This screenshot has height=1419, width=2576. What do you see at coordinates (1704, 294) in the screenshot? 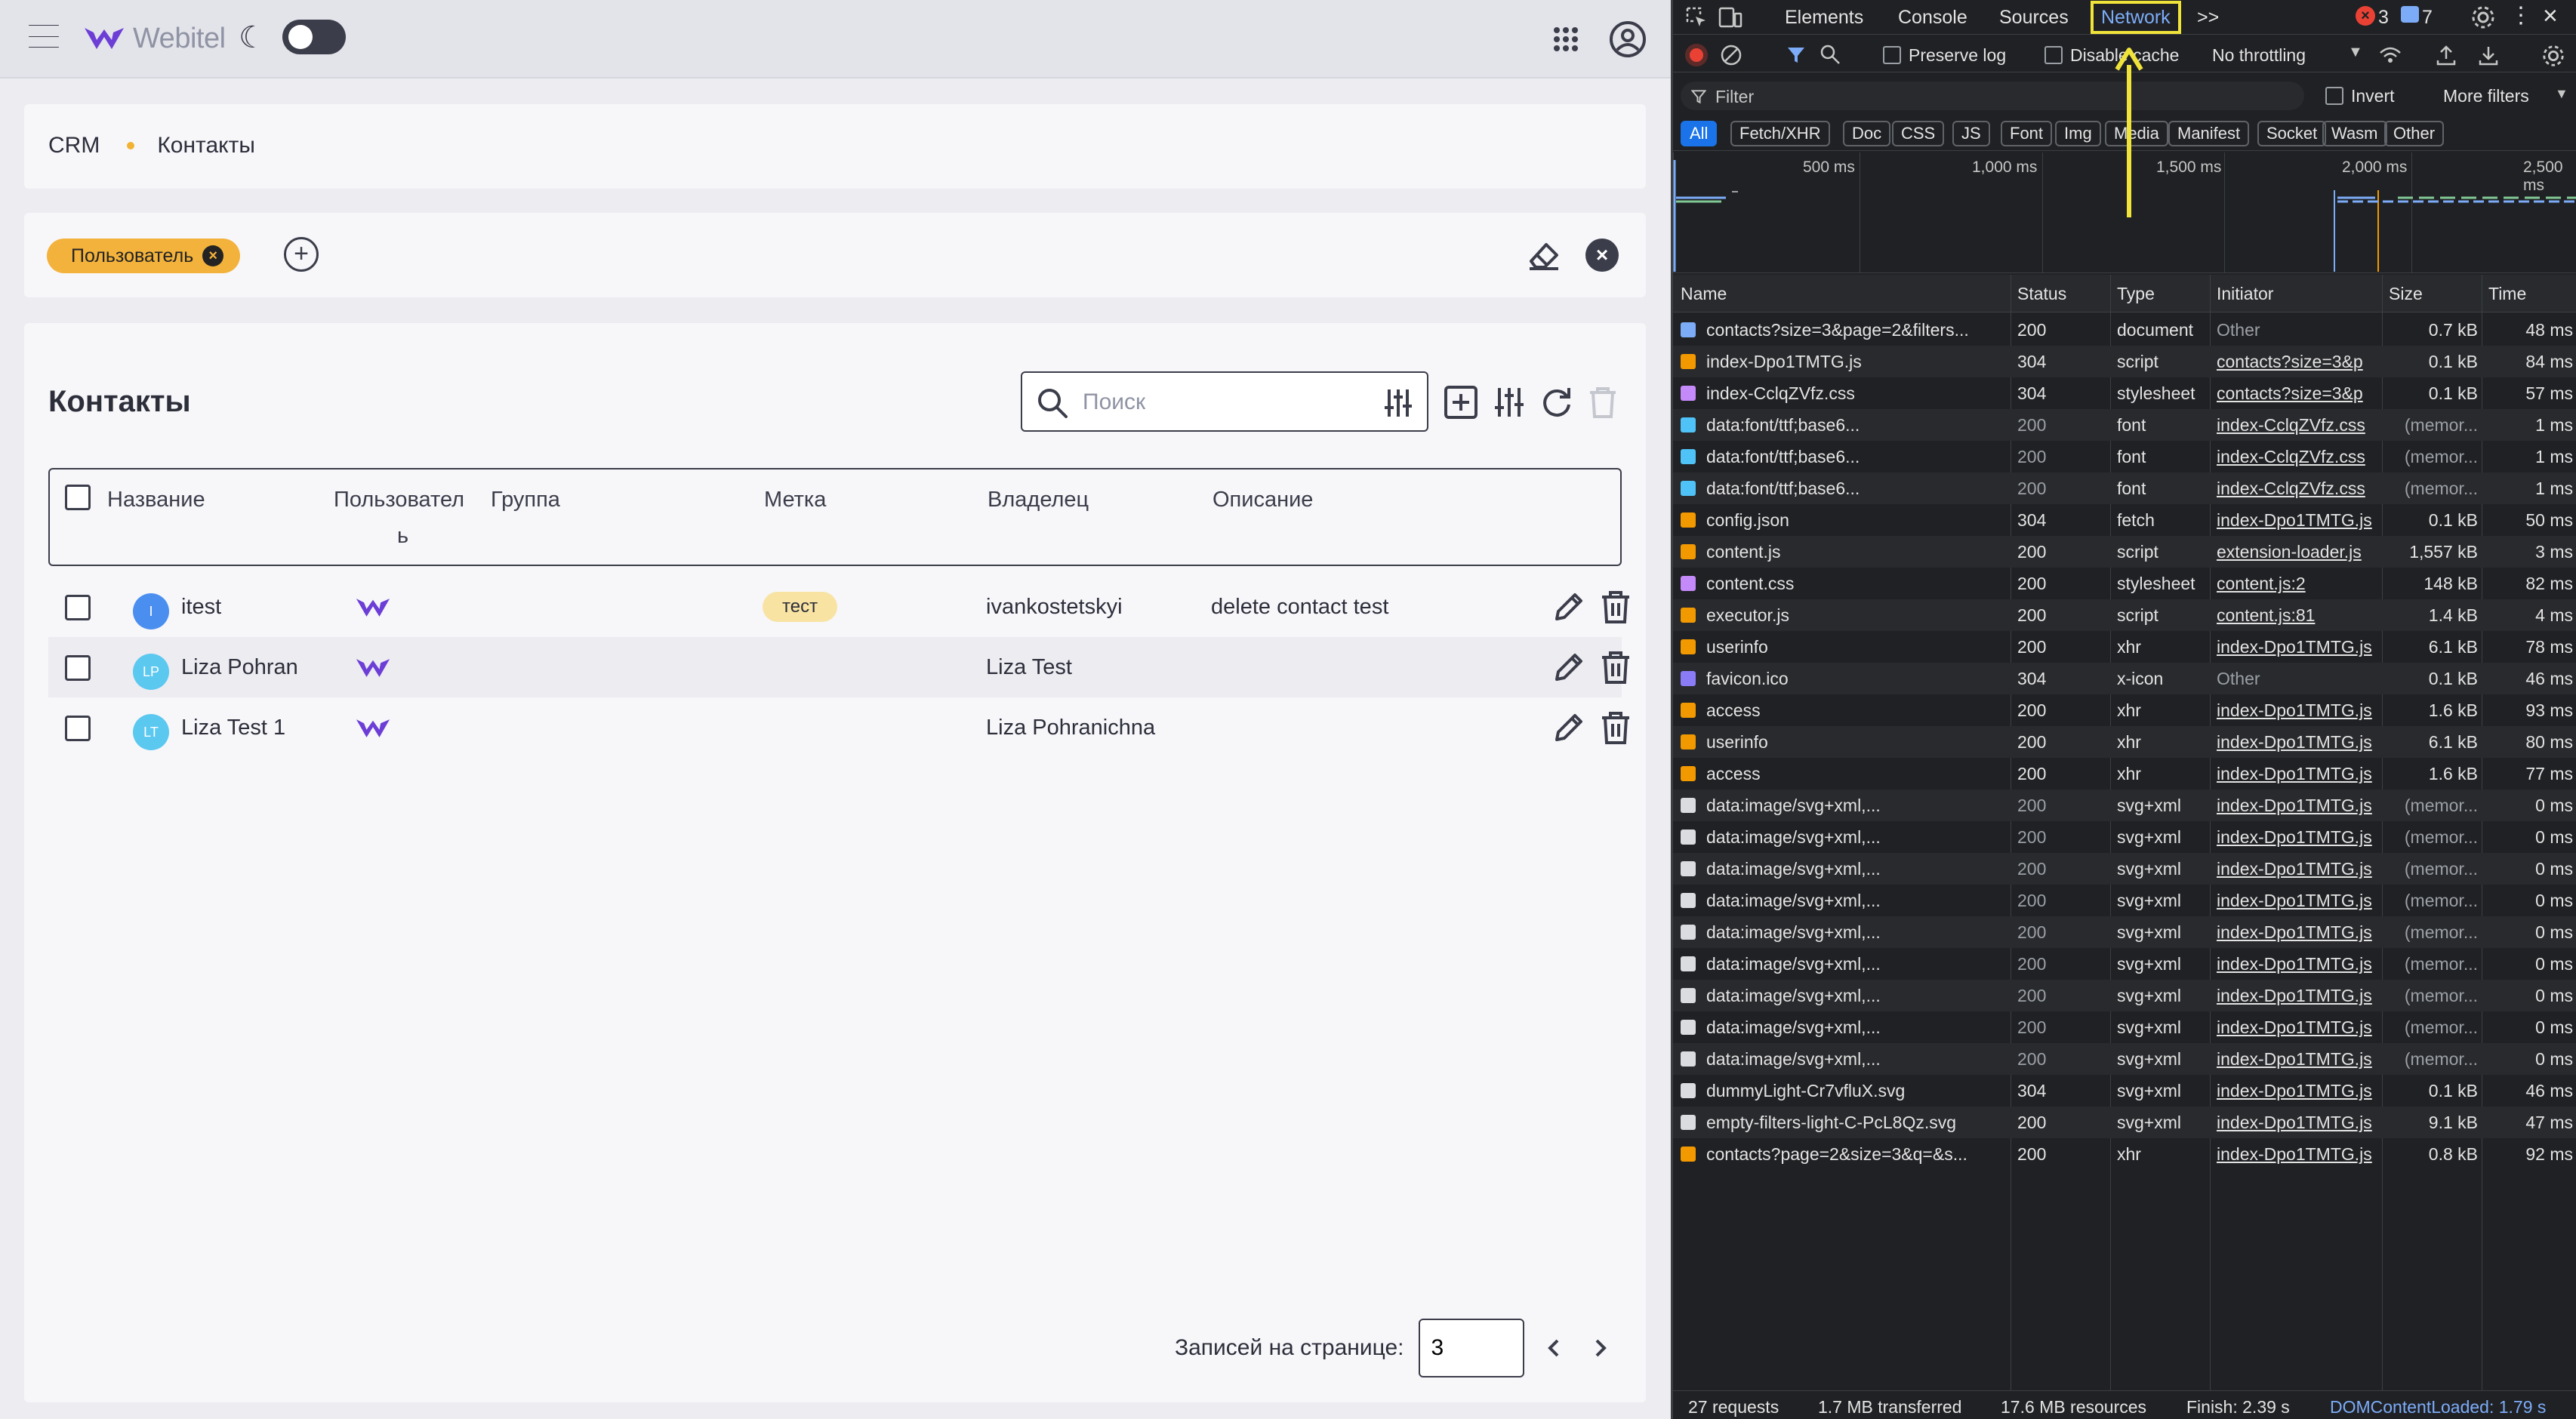
I see `col-name: Name` at bounding box center [1704, 294].